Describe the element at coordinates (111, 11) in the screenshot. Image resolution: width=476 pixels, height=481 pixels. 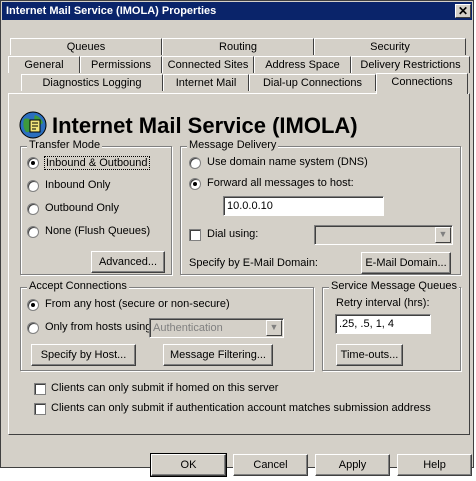
I see `window-title: Internet Mail Service (IMOLA) Properties` at that location.